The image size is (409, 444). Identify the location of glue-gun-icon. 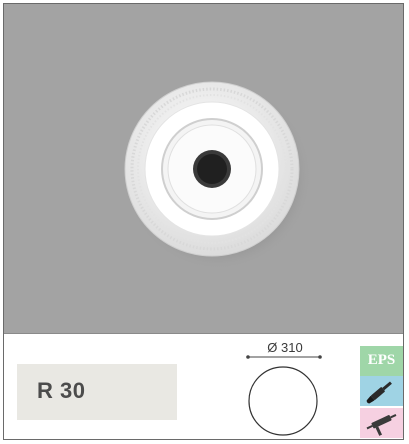
(381, 425).